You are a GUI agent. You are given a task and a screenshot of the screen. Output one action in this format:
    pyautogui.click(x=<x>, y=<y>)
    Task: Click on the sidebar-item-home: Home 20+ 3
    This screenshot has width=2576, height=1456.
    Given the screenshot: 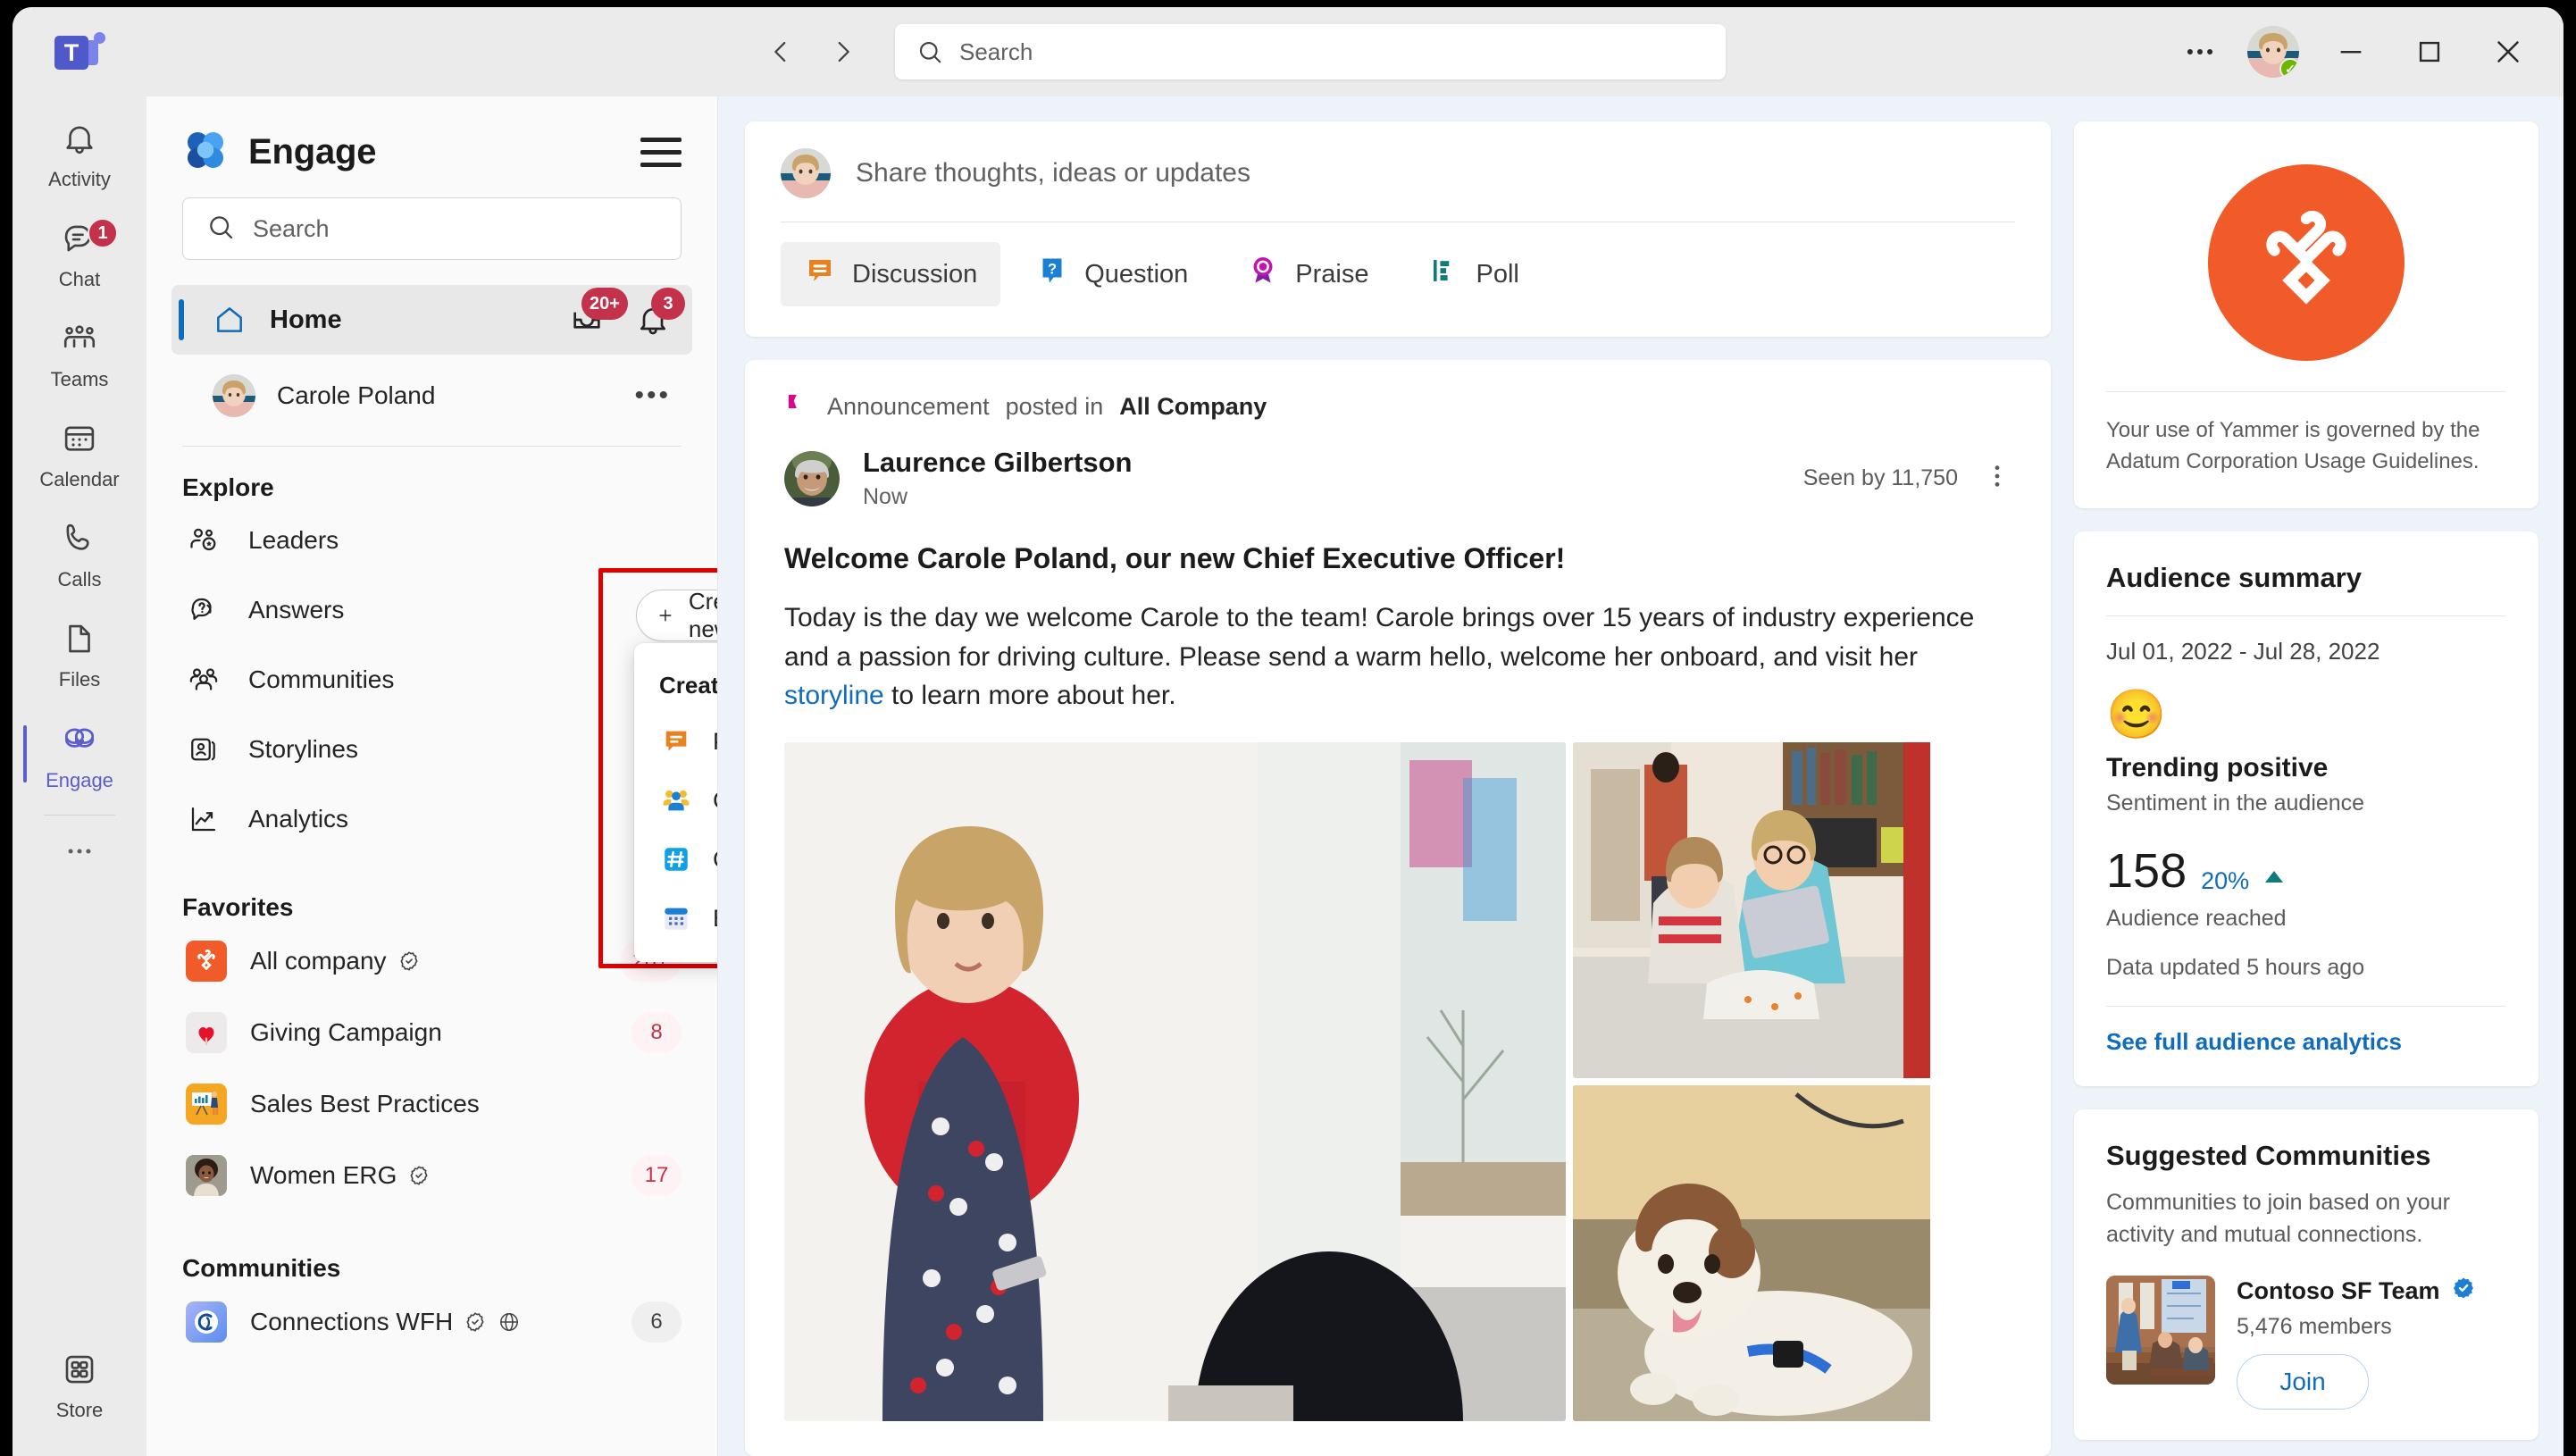 What is the action you would take?
    pyautogui.click(x=432, y=320)
    